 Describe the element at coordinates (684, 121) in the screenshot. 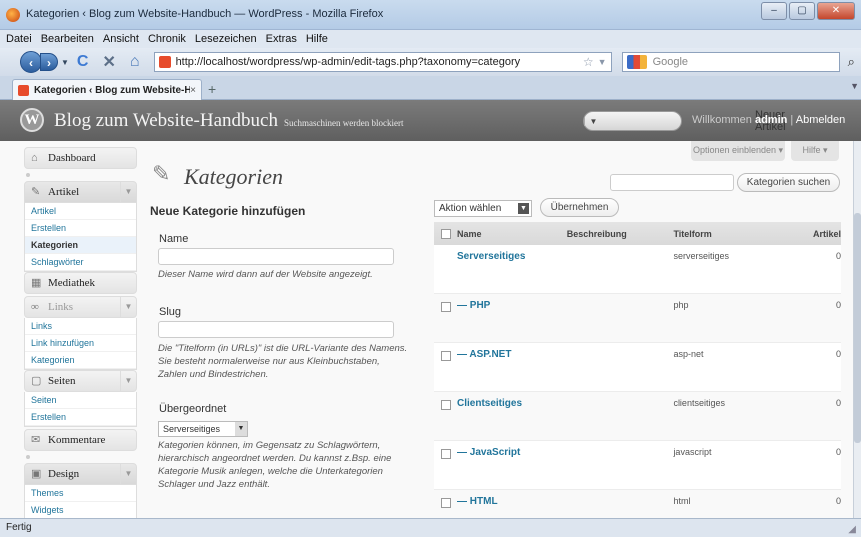

I see `new-post-button: Neuer Artikel ▼` at that location.